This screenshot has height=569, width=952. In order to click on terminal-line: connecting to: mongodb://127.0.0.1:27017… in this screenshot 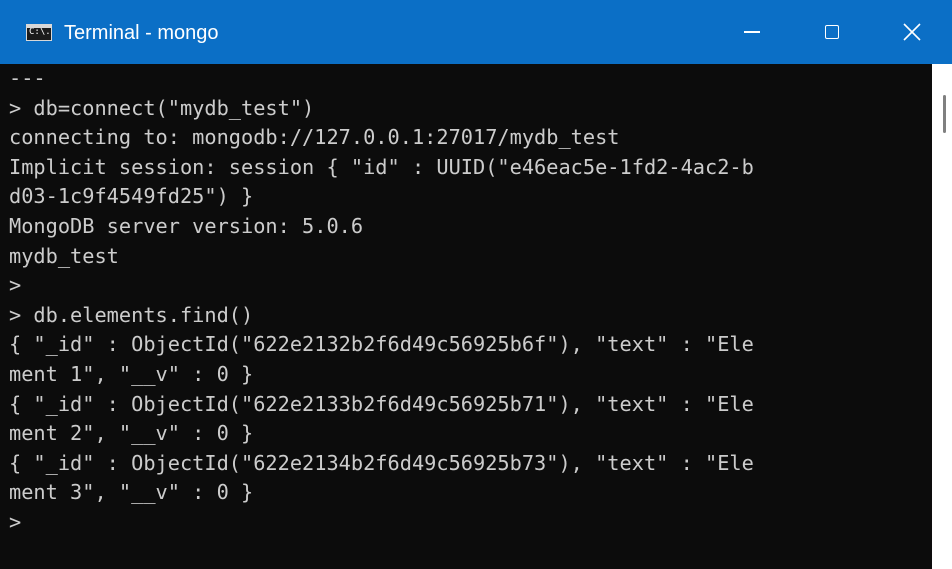, I will do `click(314, 137)`.